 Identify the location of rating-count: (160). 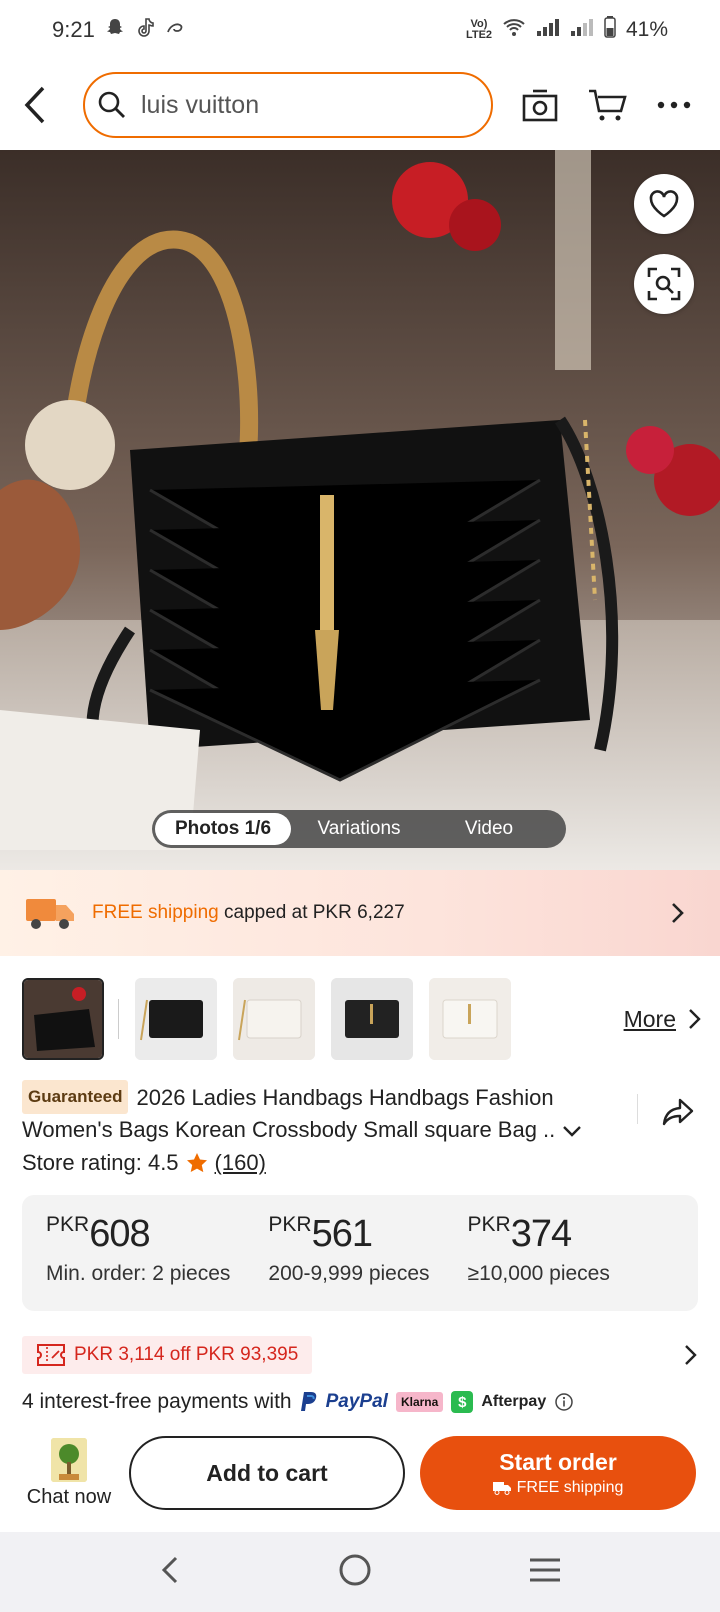
(240, 1163).